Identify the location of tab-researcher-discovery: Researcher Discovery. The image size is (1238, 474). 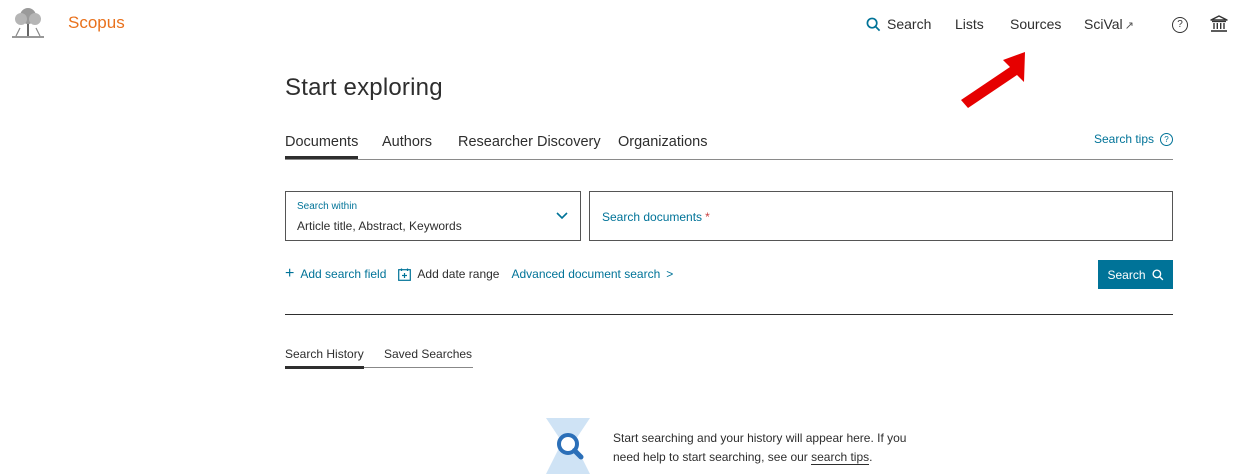
(529, 142).